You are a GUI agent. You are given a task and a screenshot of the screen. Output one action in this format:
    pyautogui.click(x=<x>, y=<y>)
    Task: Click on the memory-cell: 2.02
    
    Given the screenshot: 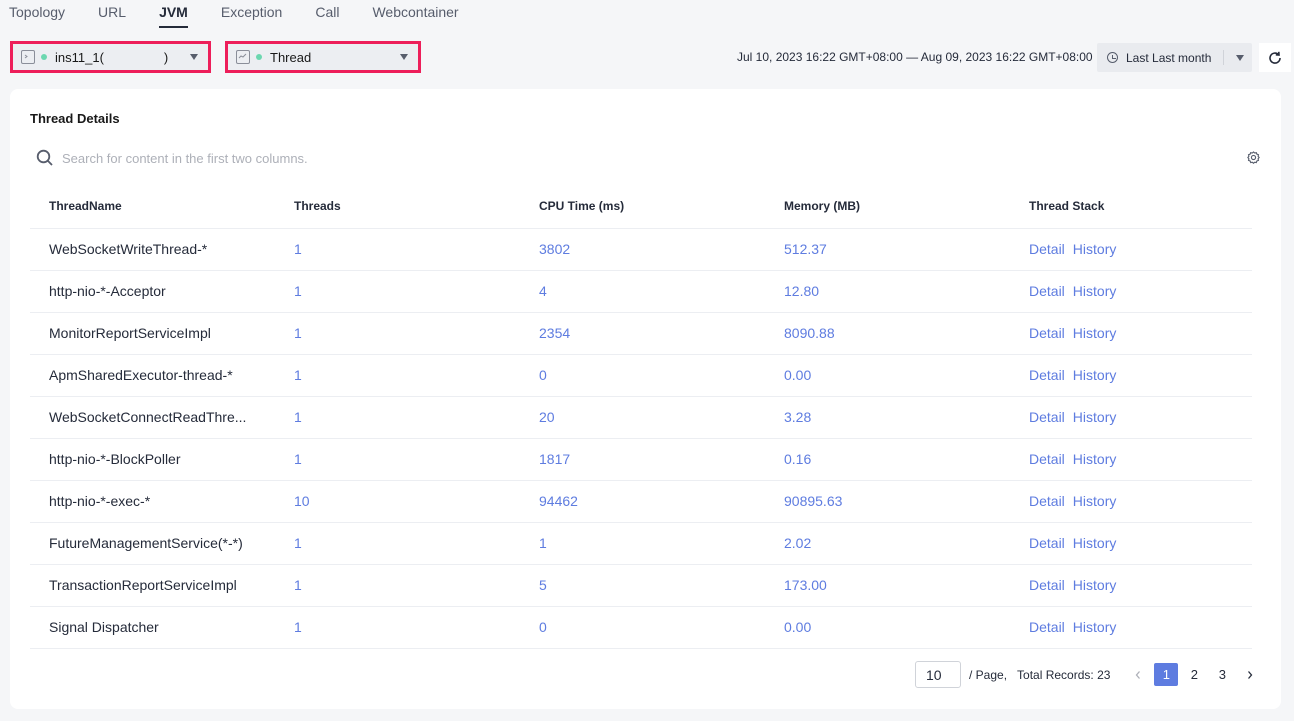 What is the action you would take?
    pyautogui.click(x=887, y=543)
    